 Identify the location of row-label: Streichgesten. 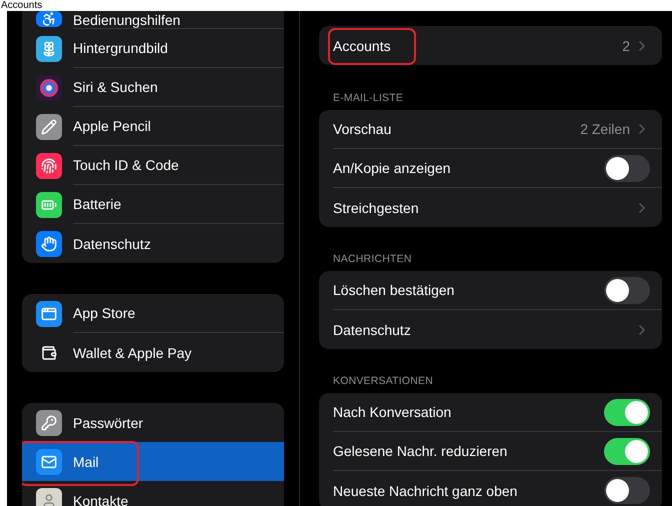
(376, 208).